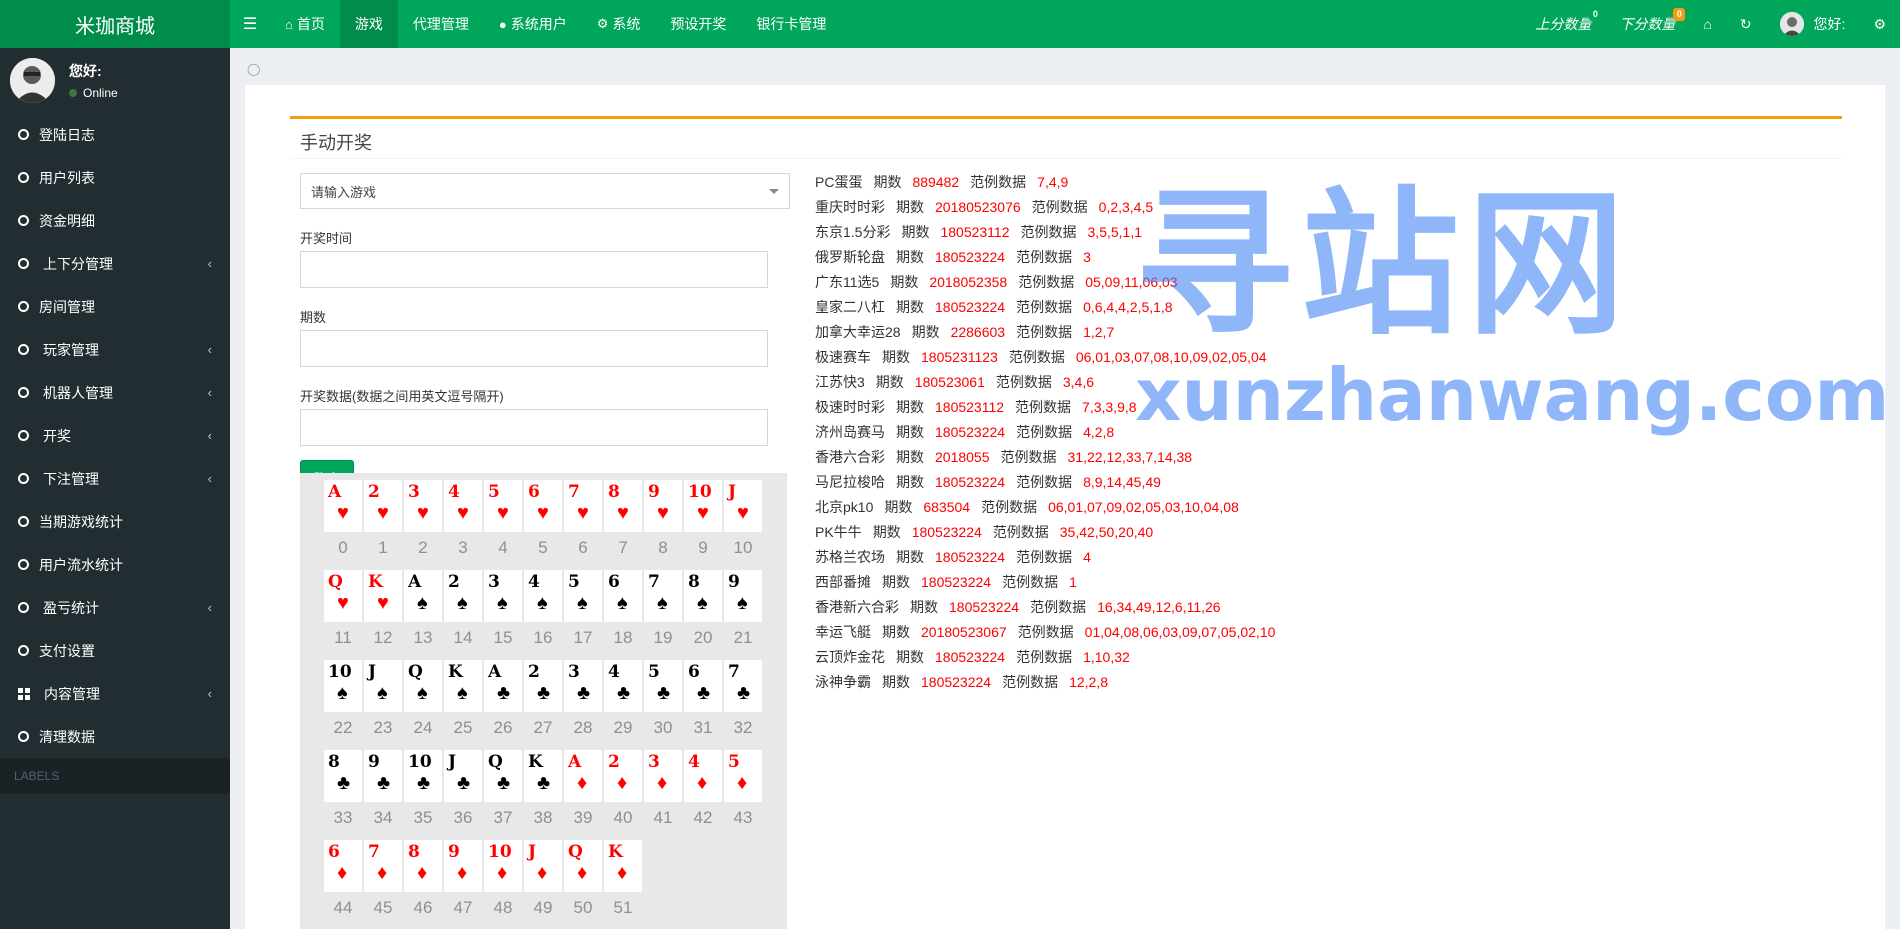  Describe the element at coordinates (115, 736) in the screenshot. I see `sidebar-item-clear-data: 清理数据` at that location.